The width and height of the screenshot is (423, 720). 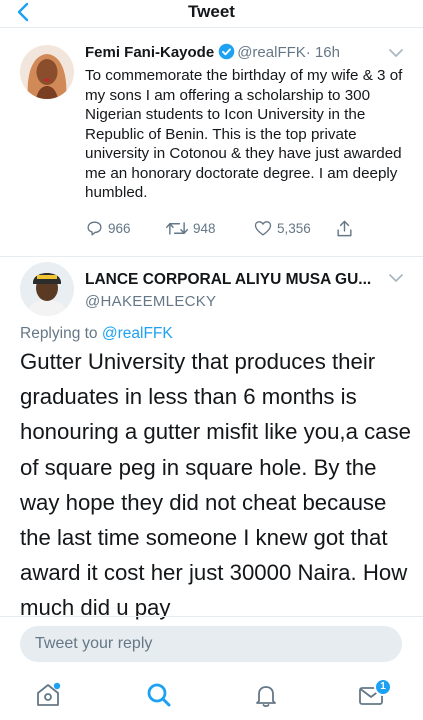 I want to click on parent-tweet-header: Femi Fani-Kayode @realFFK· 16h, so click(x=235, y=54).